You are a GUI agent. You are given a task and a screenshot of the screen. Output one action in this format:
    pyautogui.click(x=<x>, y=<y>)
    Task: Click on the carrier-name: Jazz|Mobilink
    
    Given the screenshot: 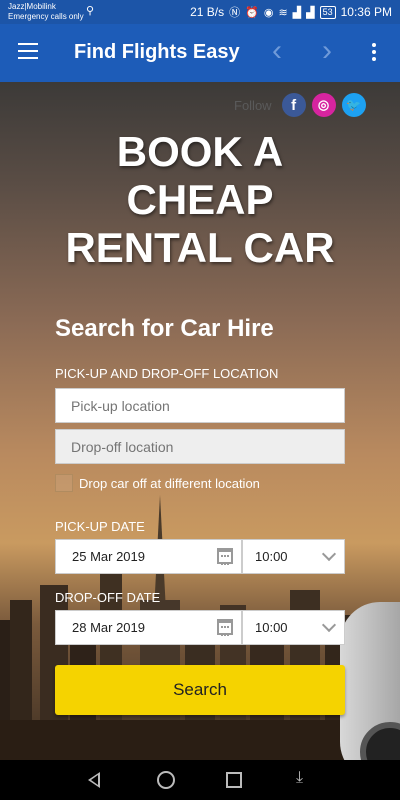 What is the action you would take?
    pyautogui.click(x=32, y=6)
    